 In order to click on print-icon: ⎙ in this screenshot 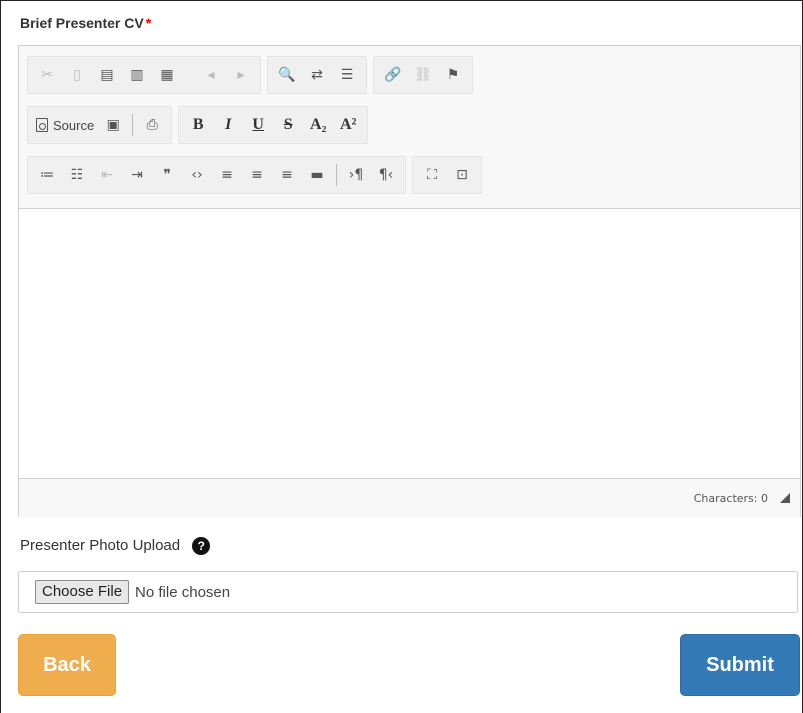, I will do `click(152, 125)`.